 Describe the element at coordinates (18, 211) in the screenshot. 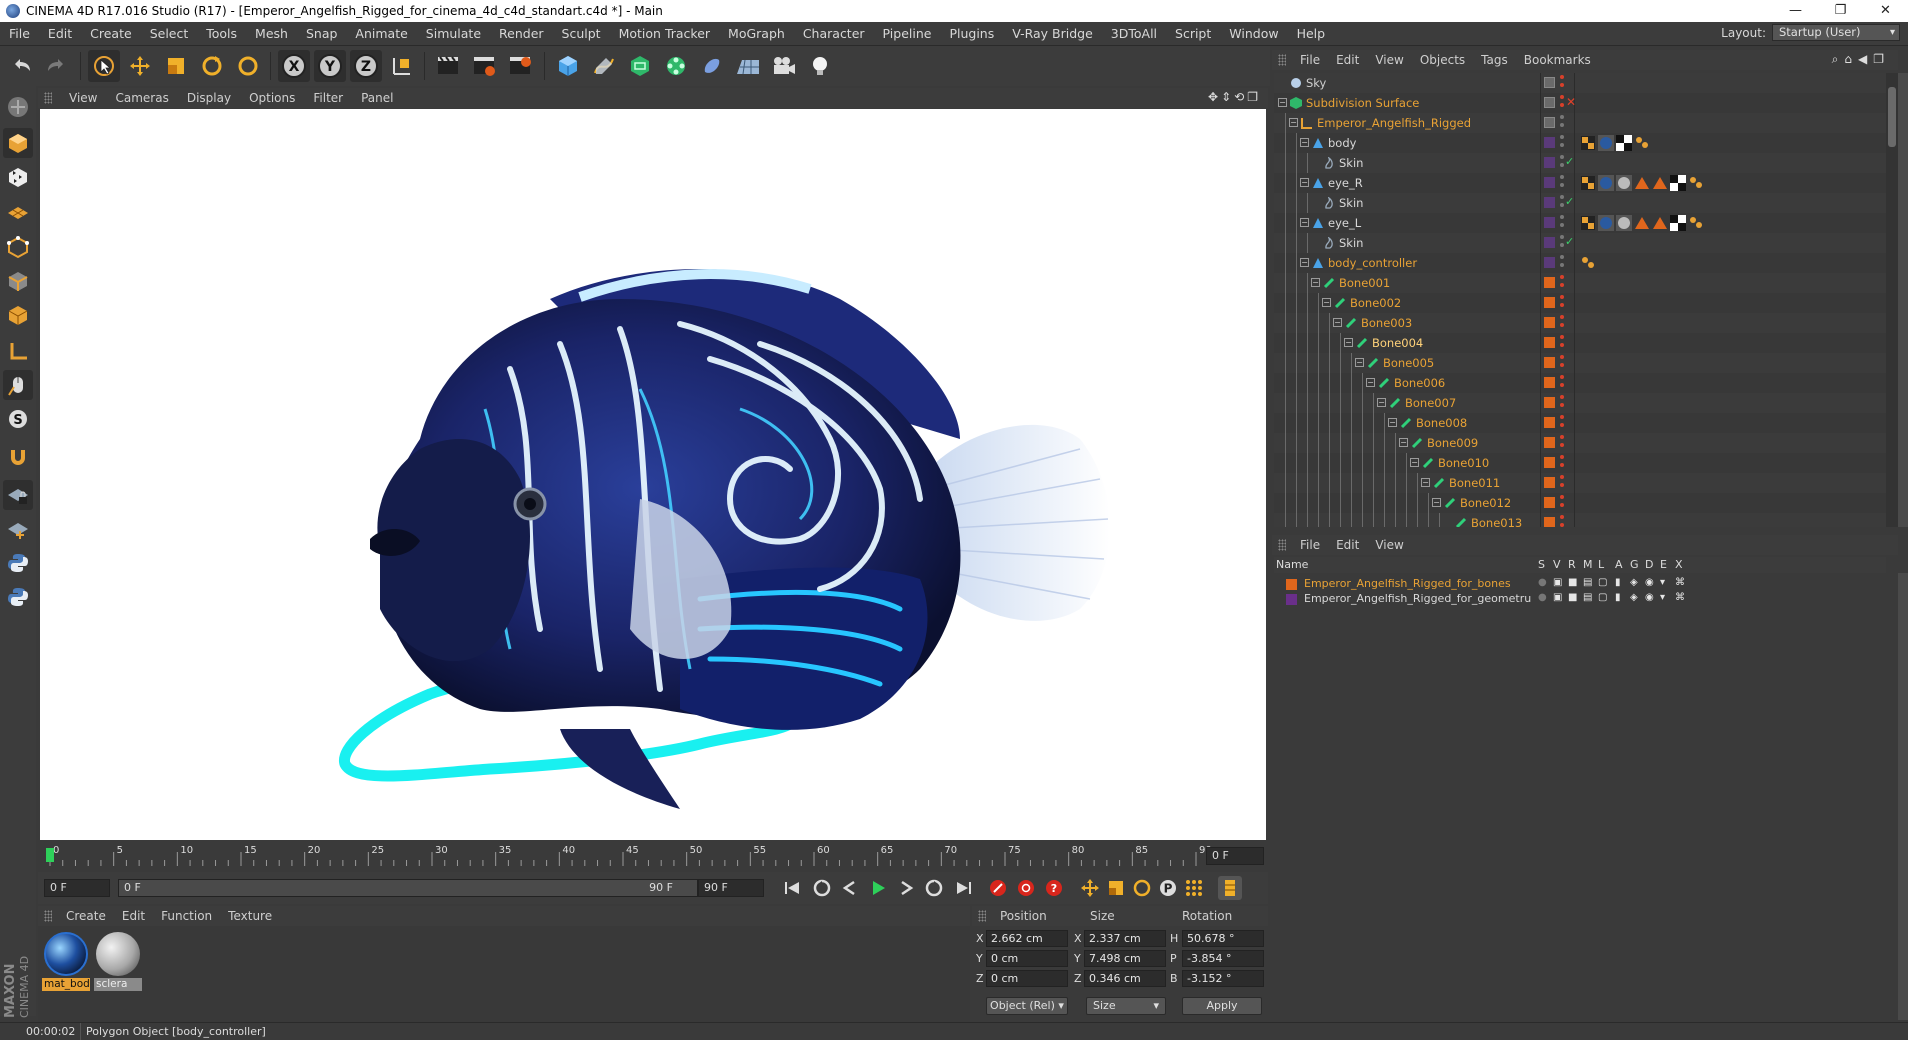

I see `workplane-mode-icon` at that location.